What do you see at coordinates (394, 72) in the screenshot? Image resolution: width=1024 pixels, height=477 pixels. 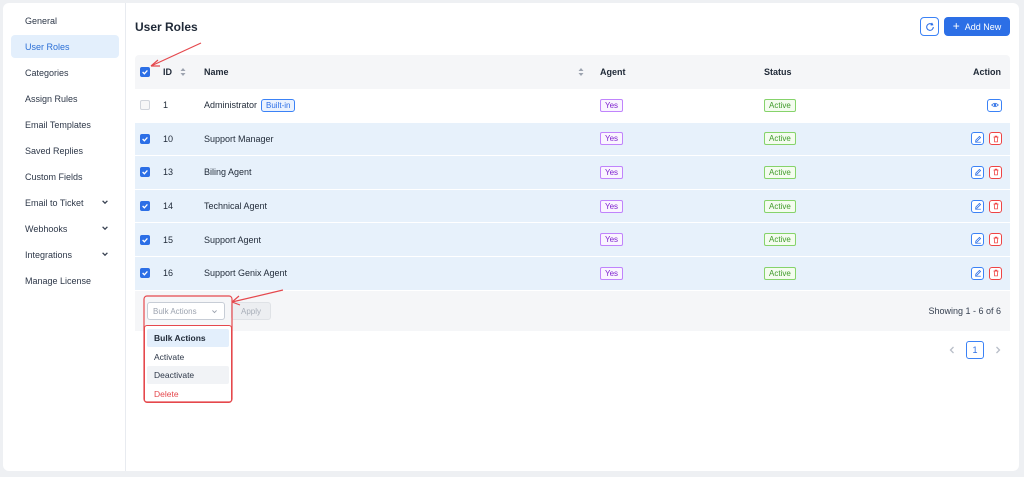 I see `column-header-name: Name` at bounding box center [394, 72].